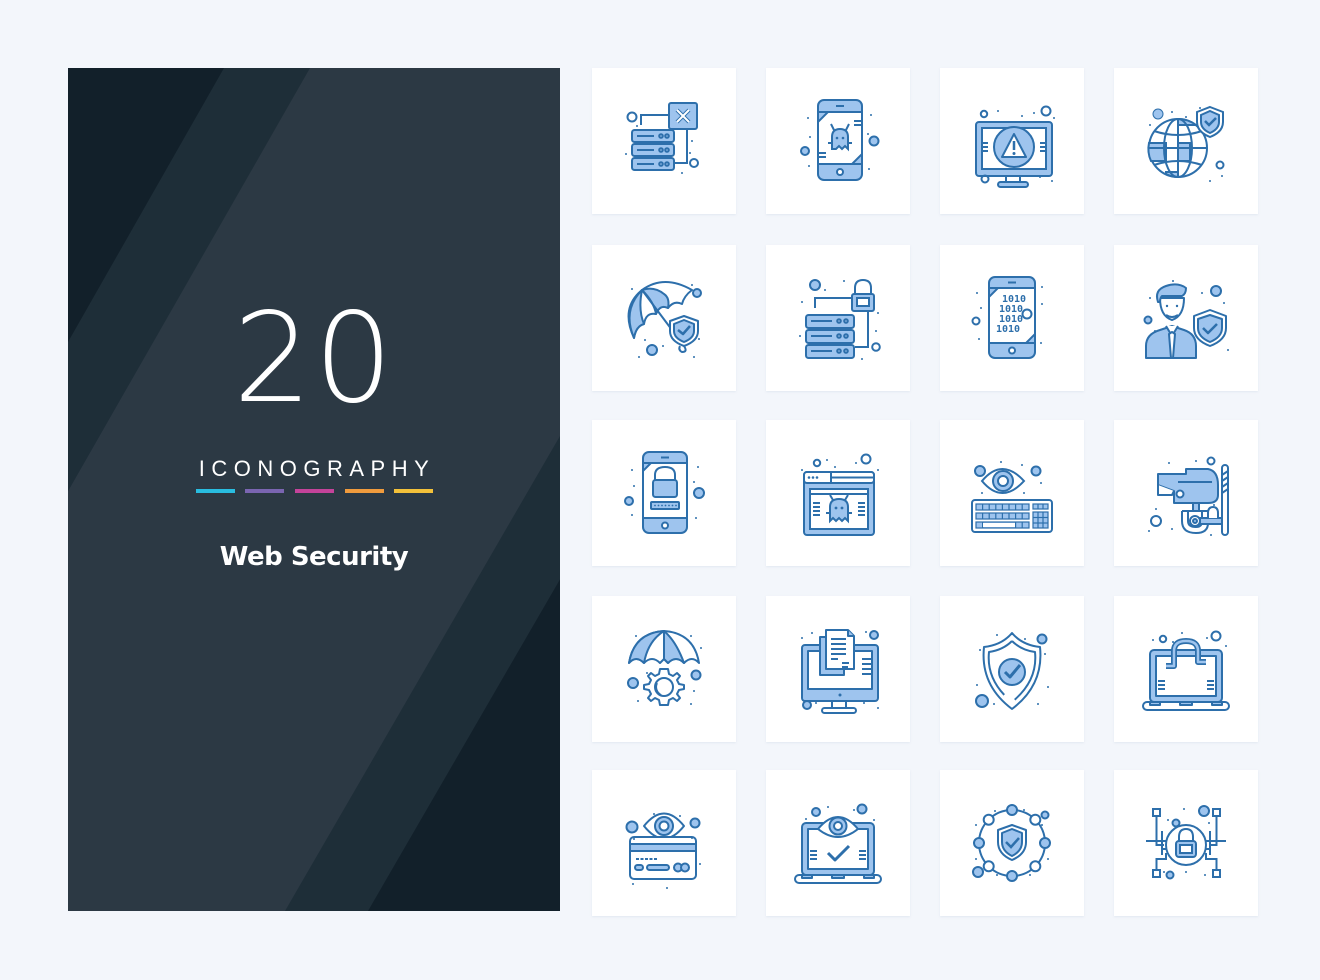  I want to click on mobile-lock-icon, so click(664, 492).